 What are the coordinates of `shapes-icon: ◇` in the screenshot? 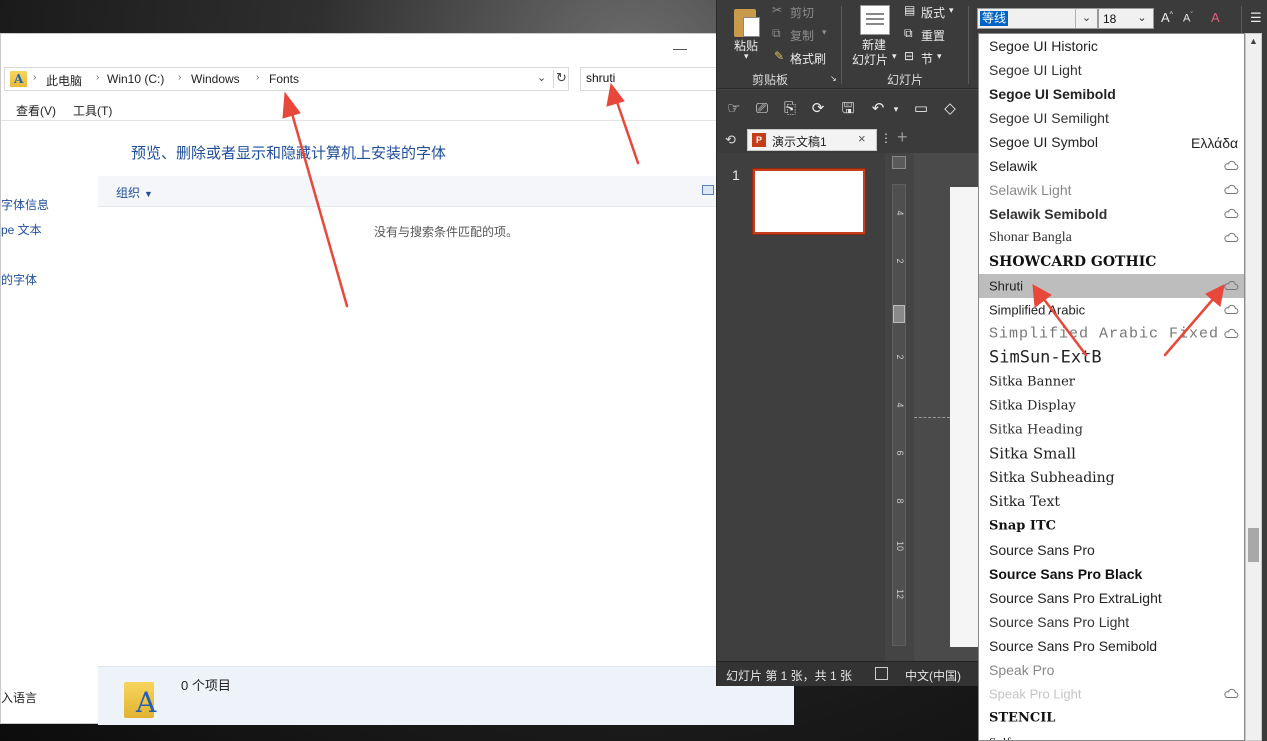 It's located at (950, 109).